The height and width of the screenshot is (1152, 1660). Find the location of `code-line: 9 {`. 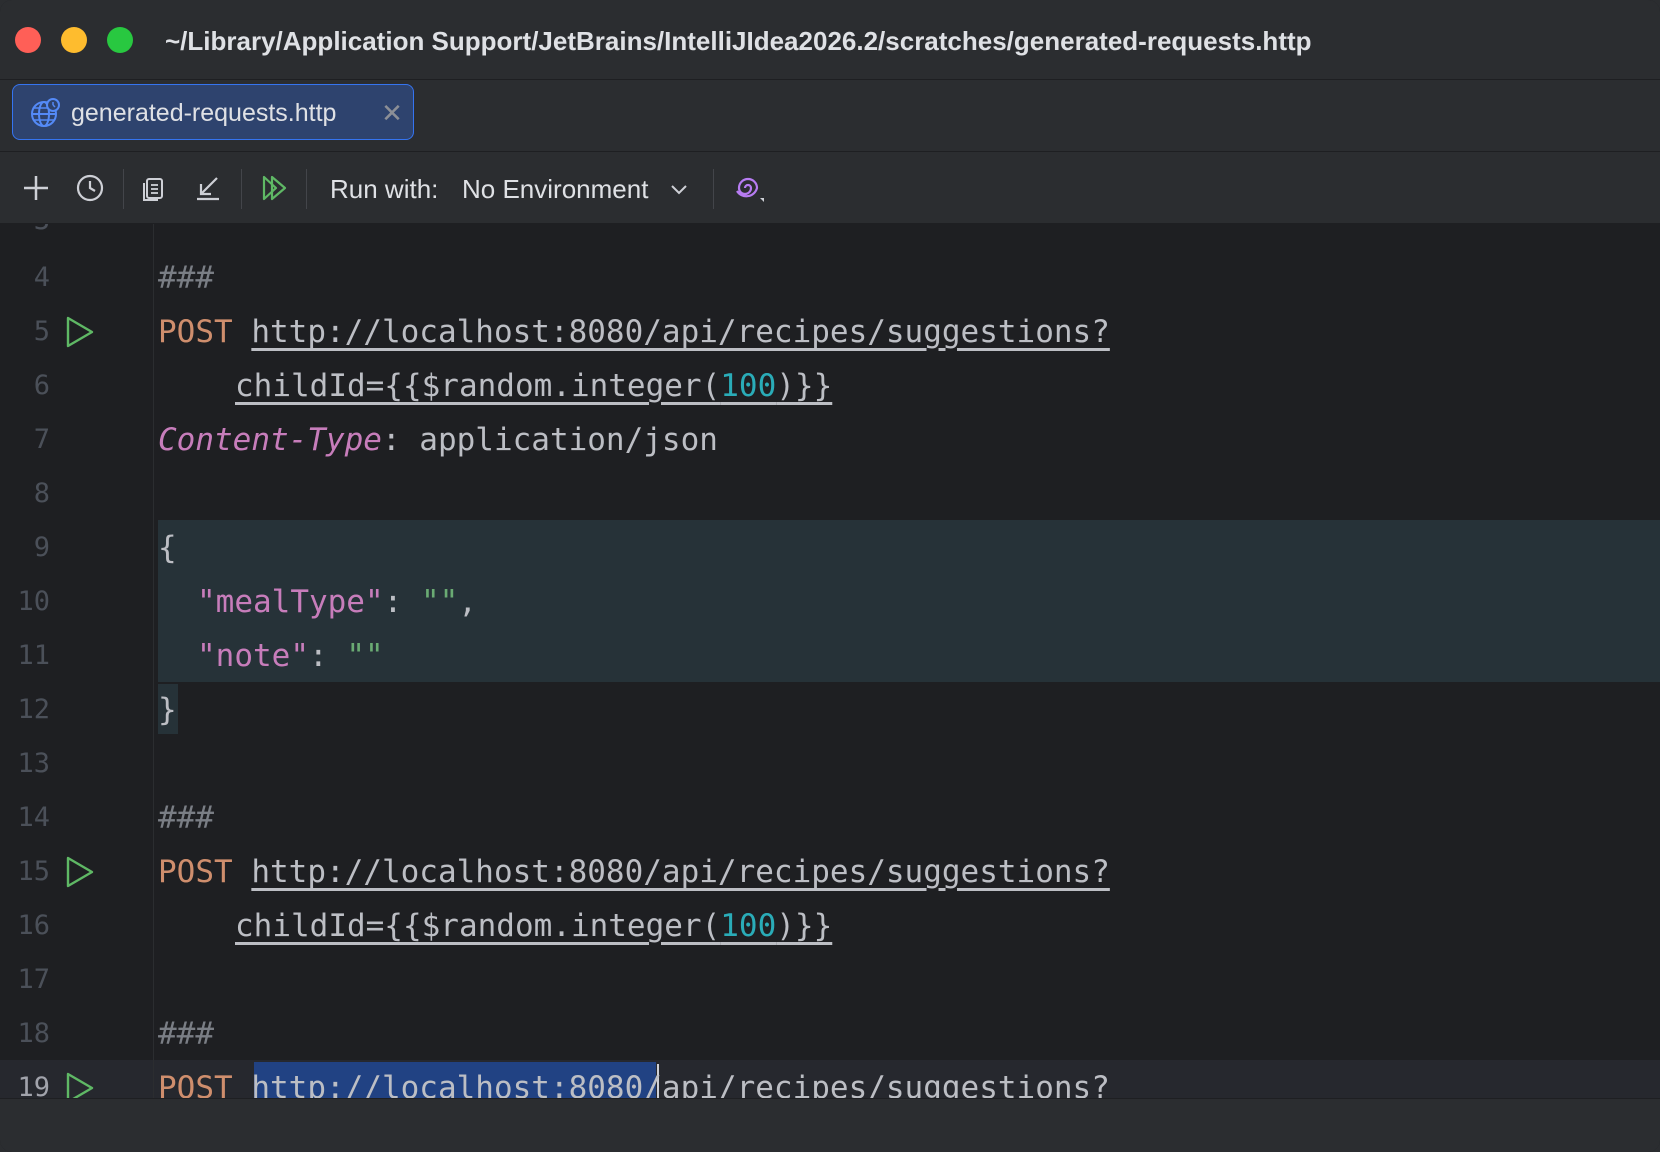

code-line: 9 { is located at coordinates (830, 548).